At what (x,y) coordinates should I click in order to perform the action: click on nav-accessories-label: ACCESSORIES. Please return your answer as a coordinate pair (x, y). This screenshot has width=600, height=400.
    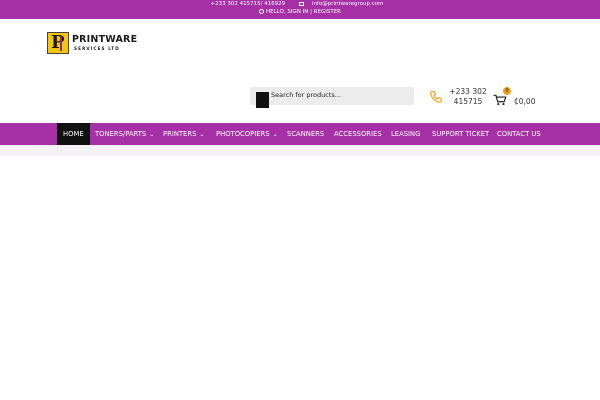
    Looking at the image, I should click on (358, 134).